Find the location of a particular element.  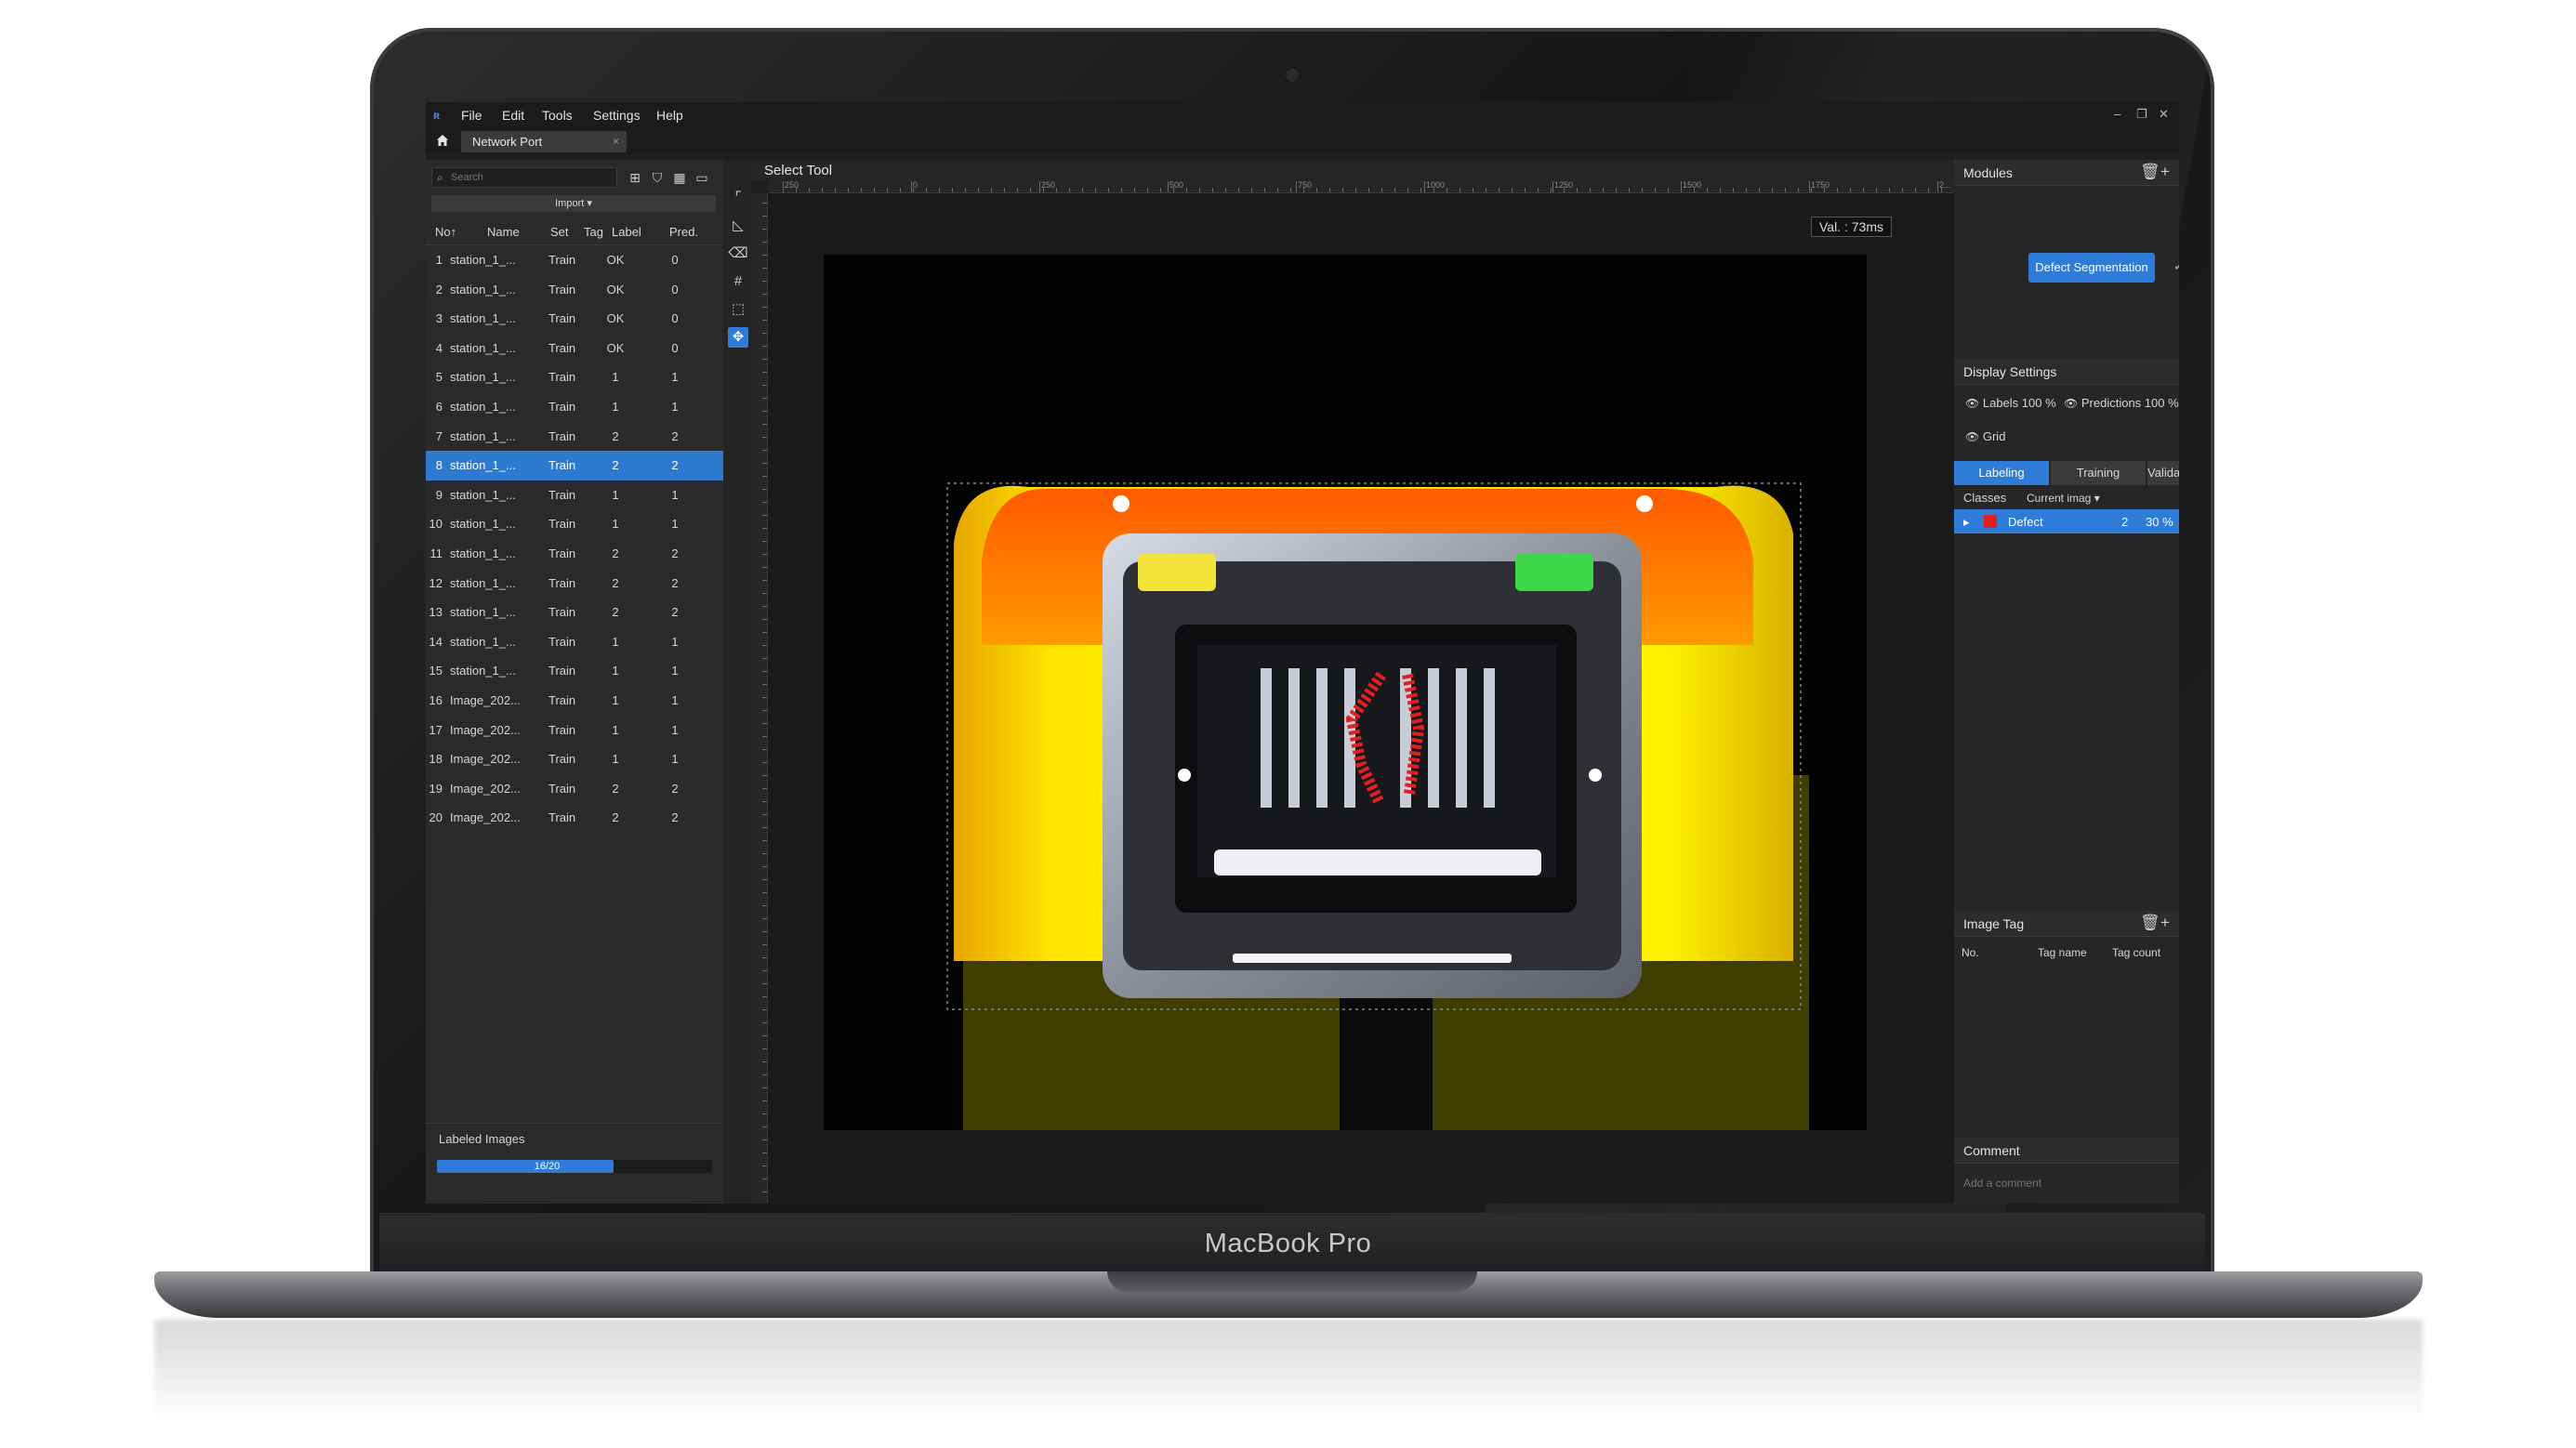

add-tag-icon: + is located at coordinates (2165, 923).